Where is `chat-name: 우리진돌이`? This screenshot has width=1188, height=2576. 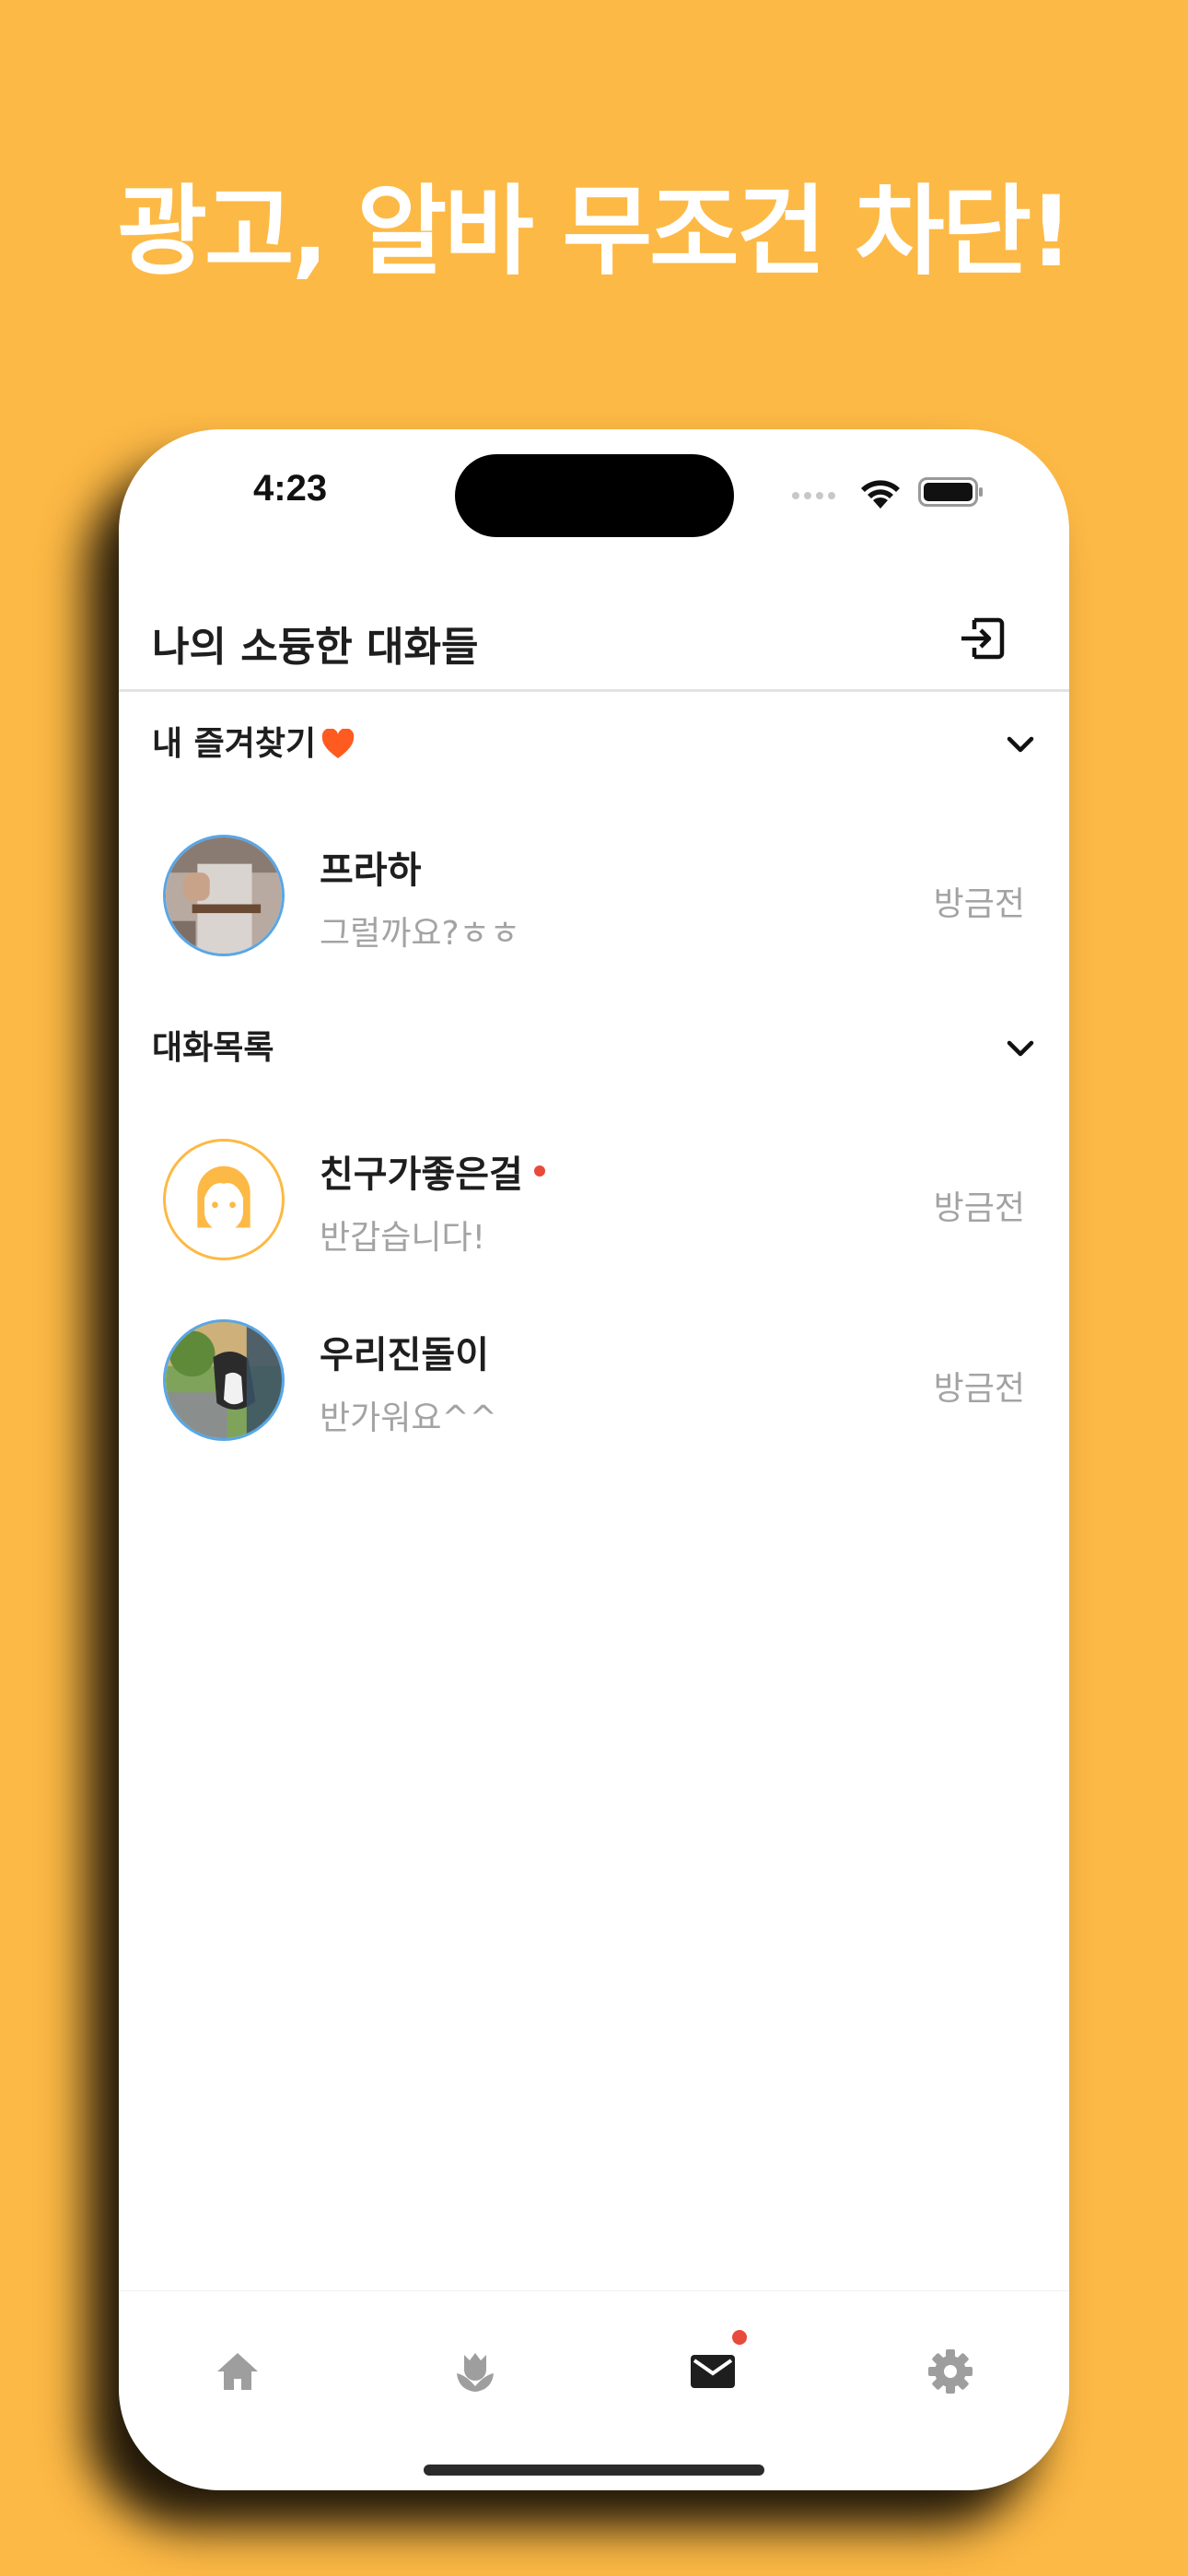
chat-name: 우리진돌이 is located at coordinates (404, 1351).